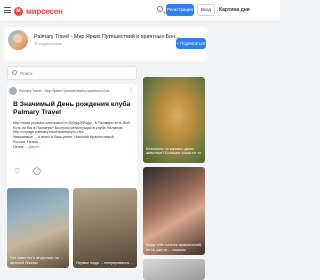 The height and width of the screenshot is (280, 320). What do you see at coordinates (74, 147) in the screenshot?
I see `post-body-line: Пенза ... Далее` at bounding box center [74, 147].